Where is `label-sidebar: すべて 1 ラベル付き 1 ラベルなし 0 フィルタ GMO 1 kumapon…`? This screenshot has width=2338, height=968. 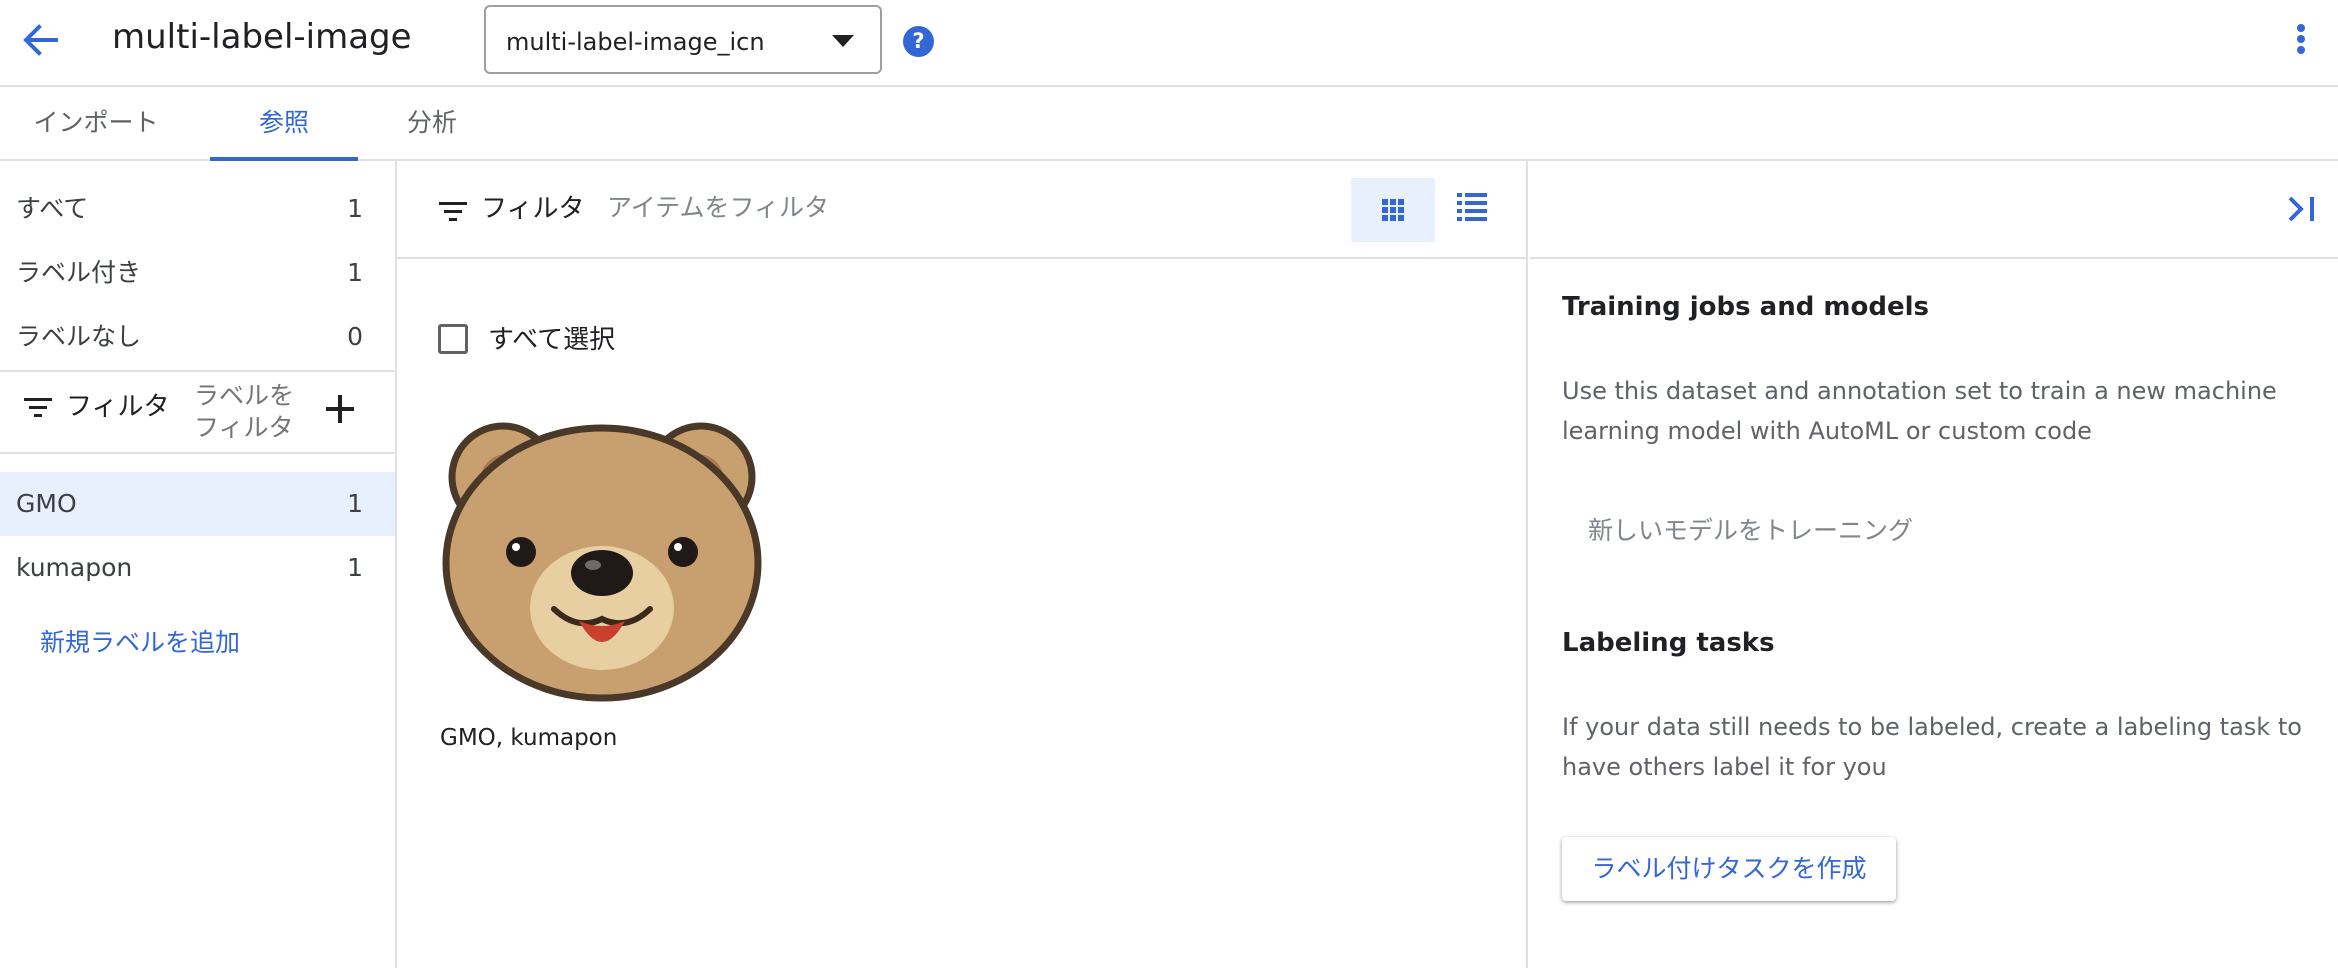
label-sidebar: すべて 1 ラベル付き 1 ラベルなし 0 フィルタ GMO 1 kumapon… is located at coordinates (198, 564).